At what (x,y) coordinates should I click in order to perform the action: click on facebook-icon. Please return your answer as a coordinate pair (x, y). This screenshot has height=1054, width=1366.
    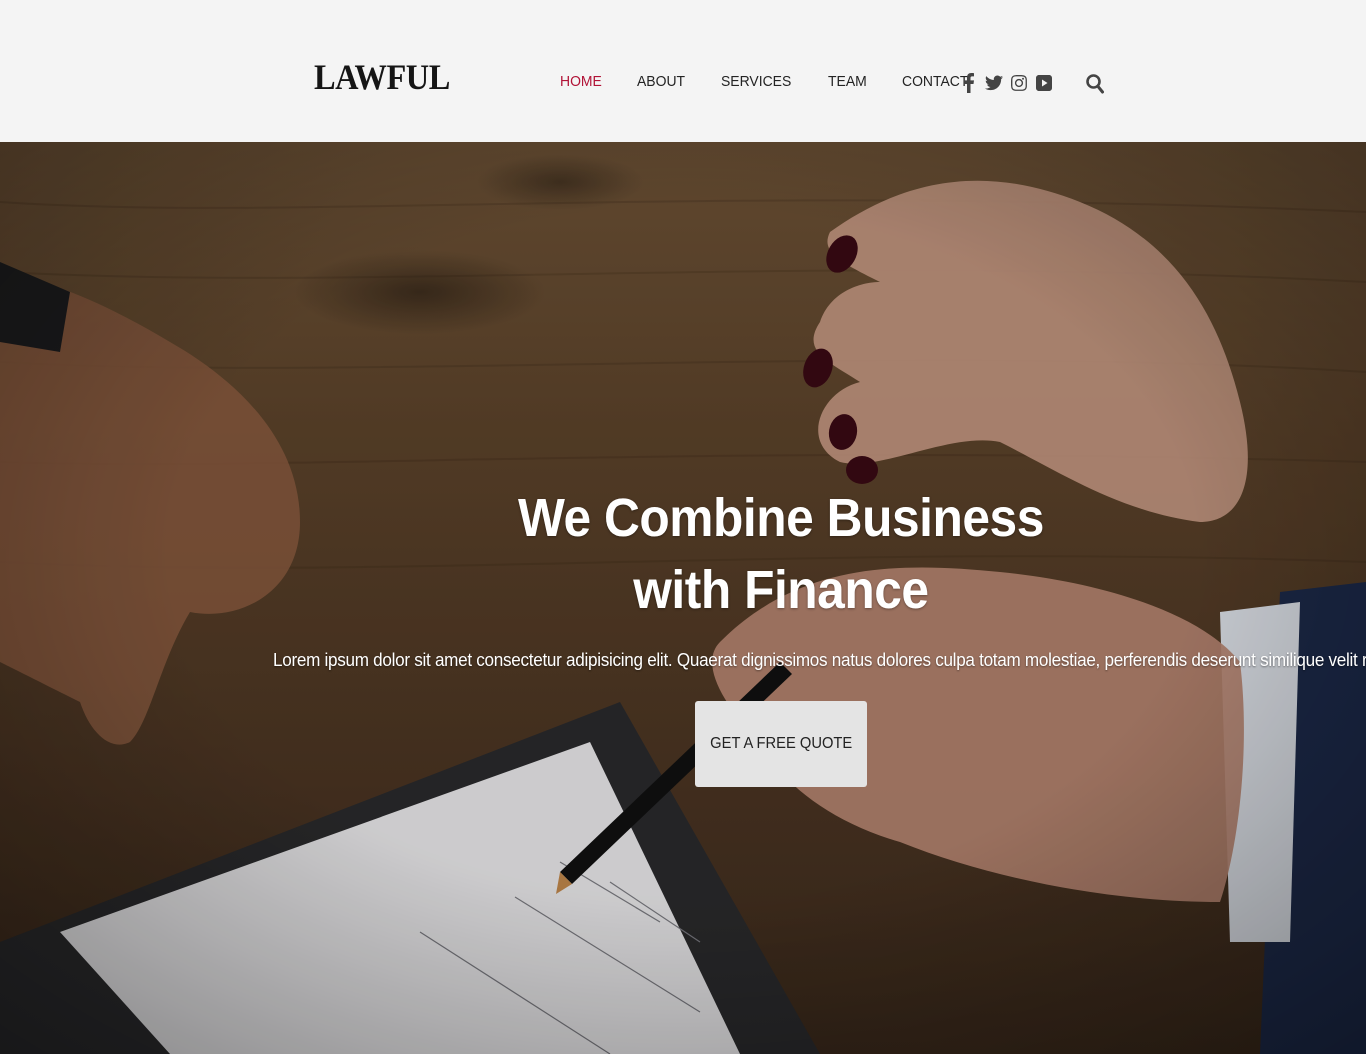
    Looking at the image, I should click on (969, 83).